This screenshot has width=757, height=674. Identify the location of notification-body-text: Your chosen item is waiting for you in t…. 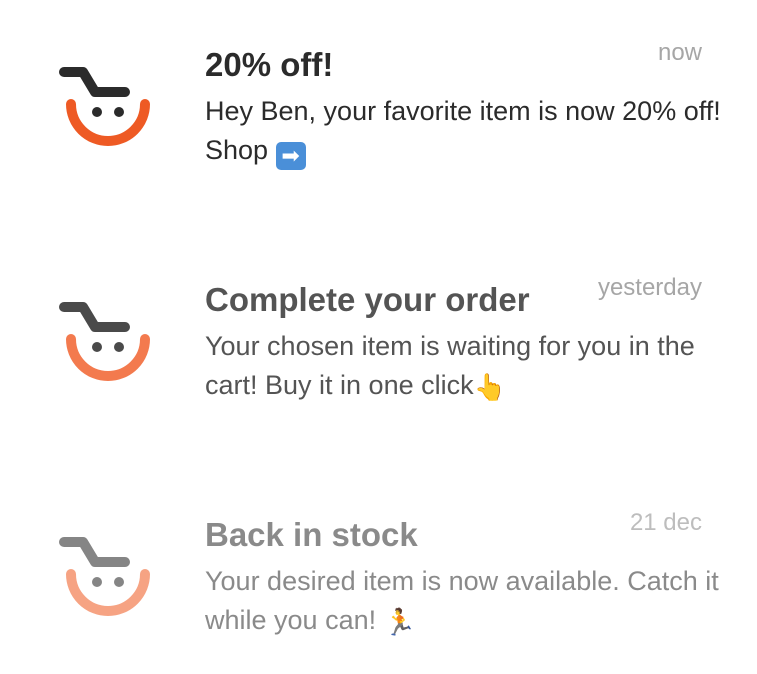
(450, 365).